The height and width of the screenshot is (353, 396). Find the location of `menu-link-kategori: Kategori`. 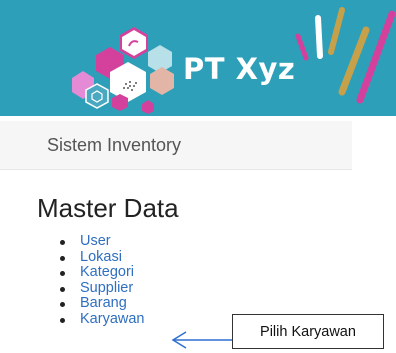

menu-link-kategori: Kategori is located at coordinates (107, 272).